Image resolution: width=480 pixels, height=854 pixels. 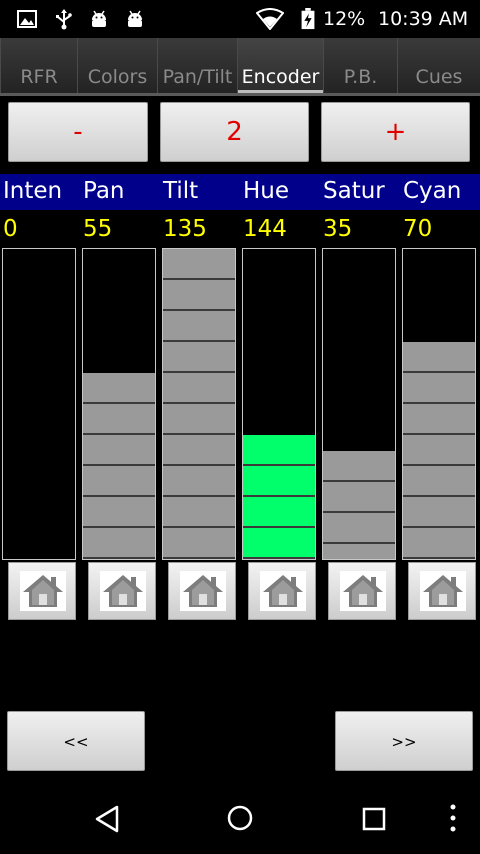 I want to click on page-number-button: 2, so click(x=234, y=132).